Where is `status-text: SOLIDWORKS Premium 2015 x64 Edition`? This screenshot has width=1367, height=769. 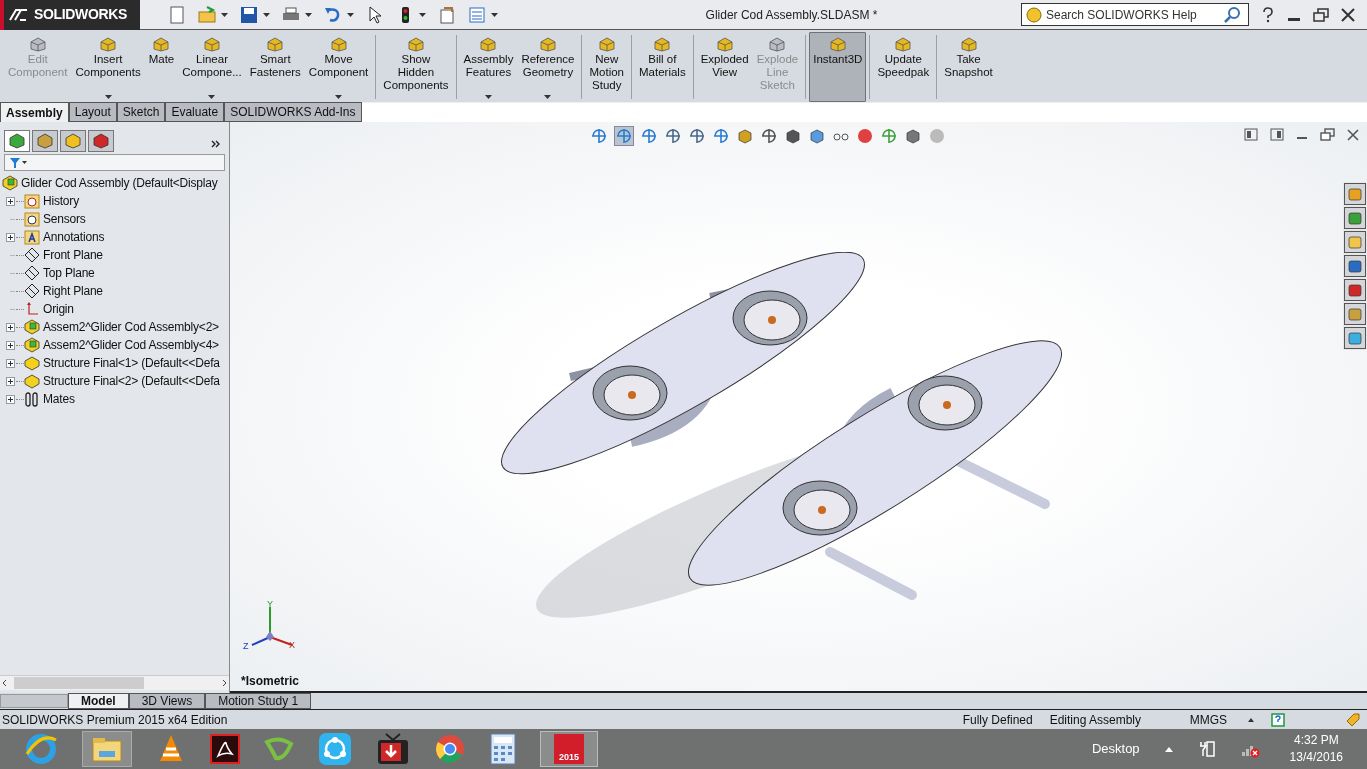
status-text: SOLIDWORKS Premium 2015 x64 Edition is located at coordinates (115, 720).